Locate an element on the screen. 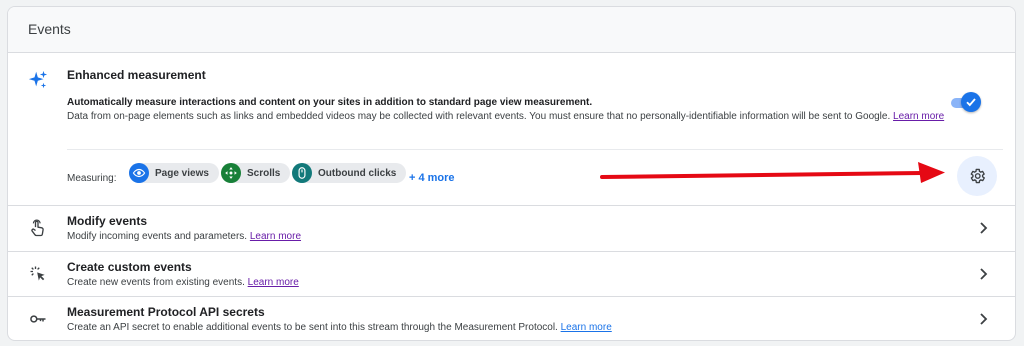 The image size is (1024, 346). scroll-arrows-icon is located at coordinates (231, 173).